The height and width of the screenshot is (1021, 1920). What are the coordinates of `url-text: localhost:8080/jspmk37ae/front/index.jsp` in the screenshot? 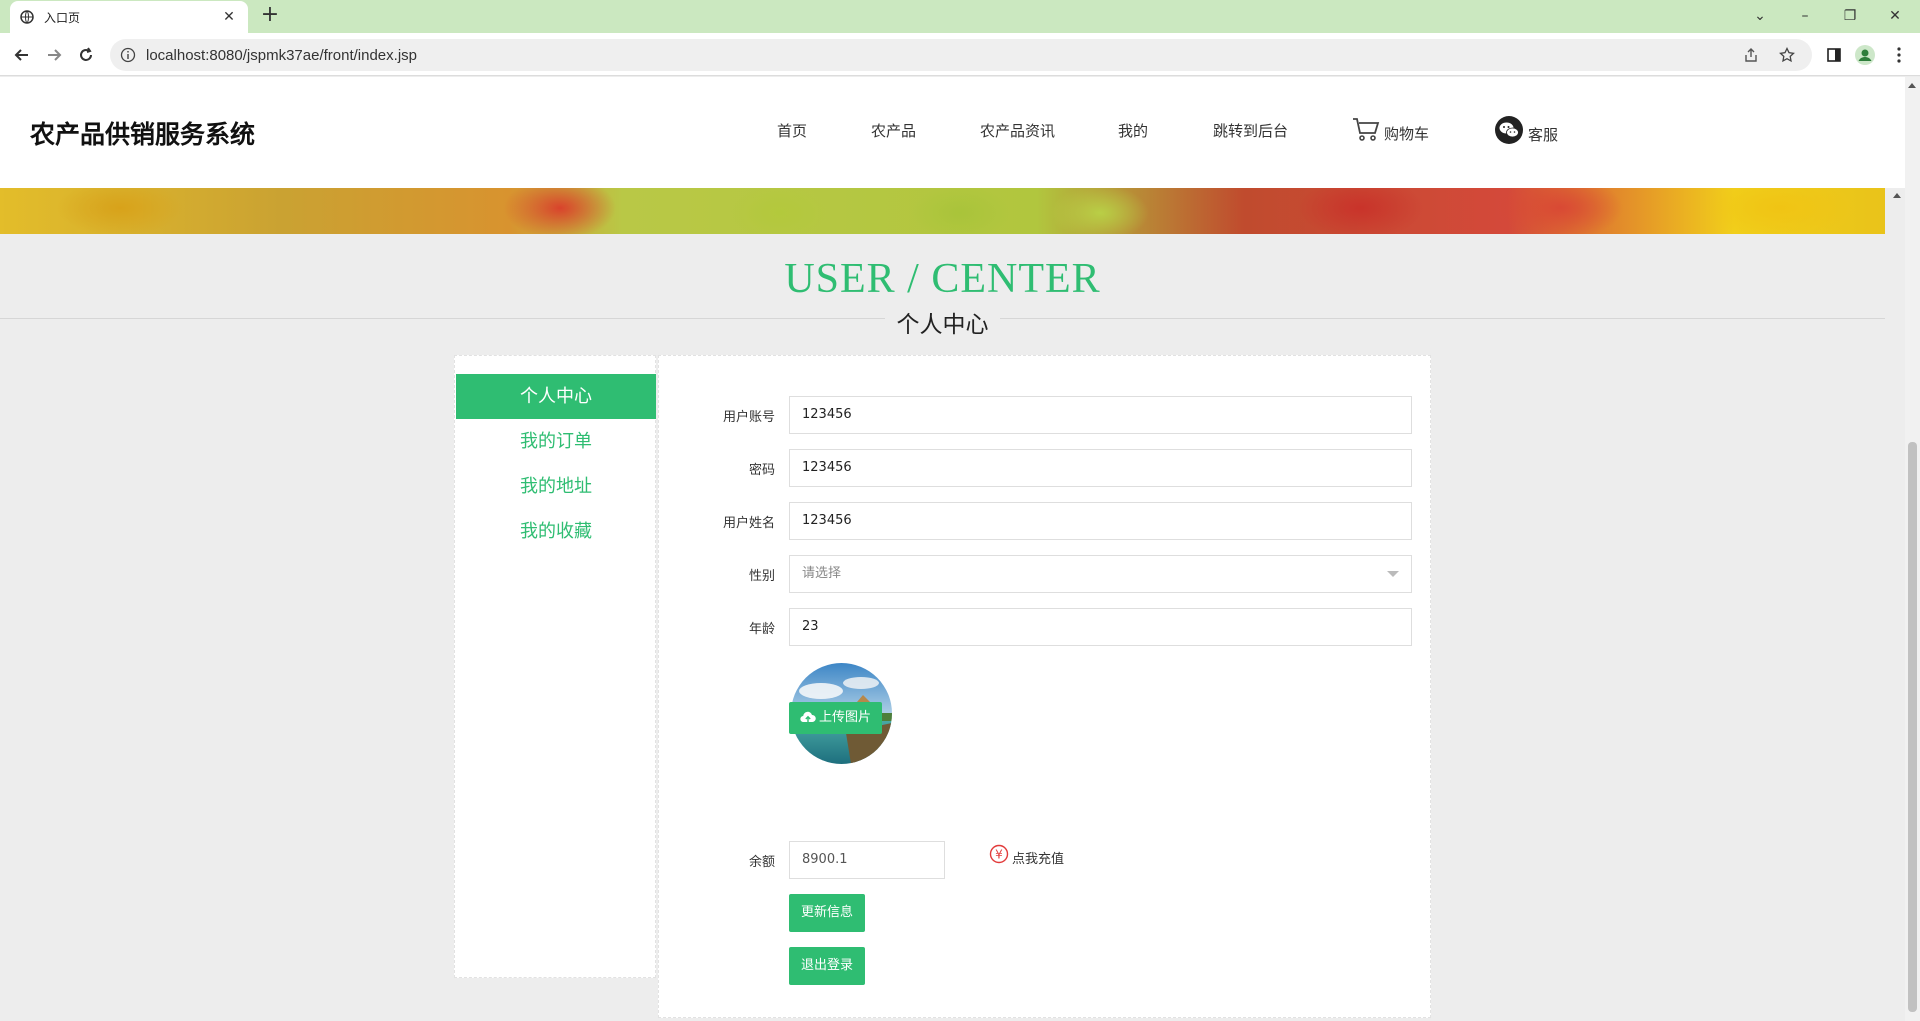 It's located at (281, 55).